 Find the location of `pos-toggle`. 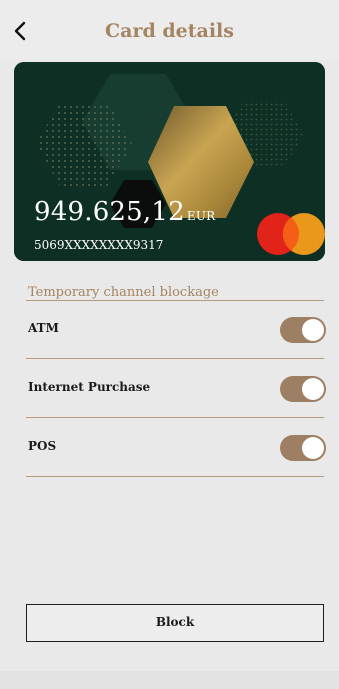

pos-toggle is located at coordinates (303, 448).